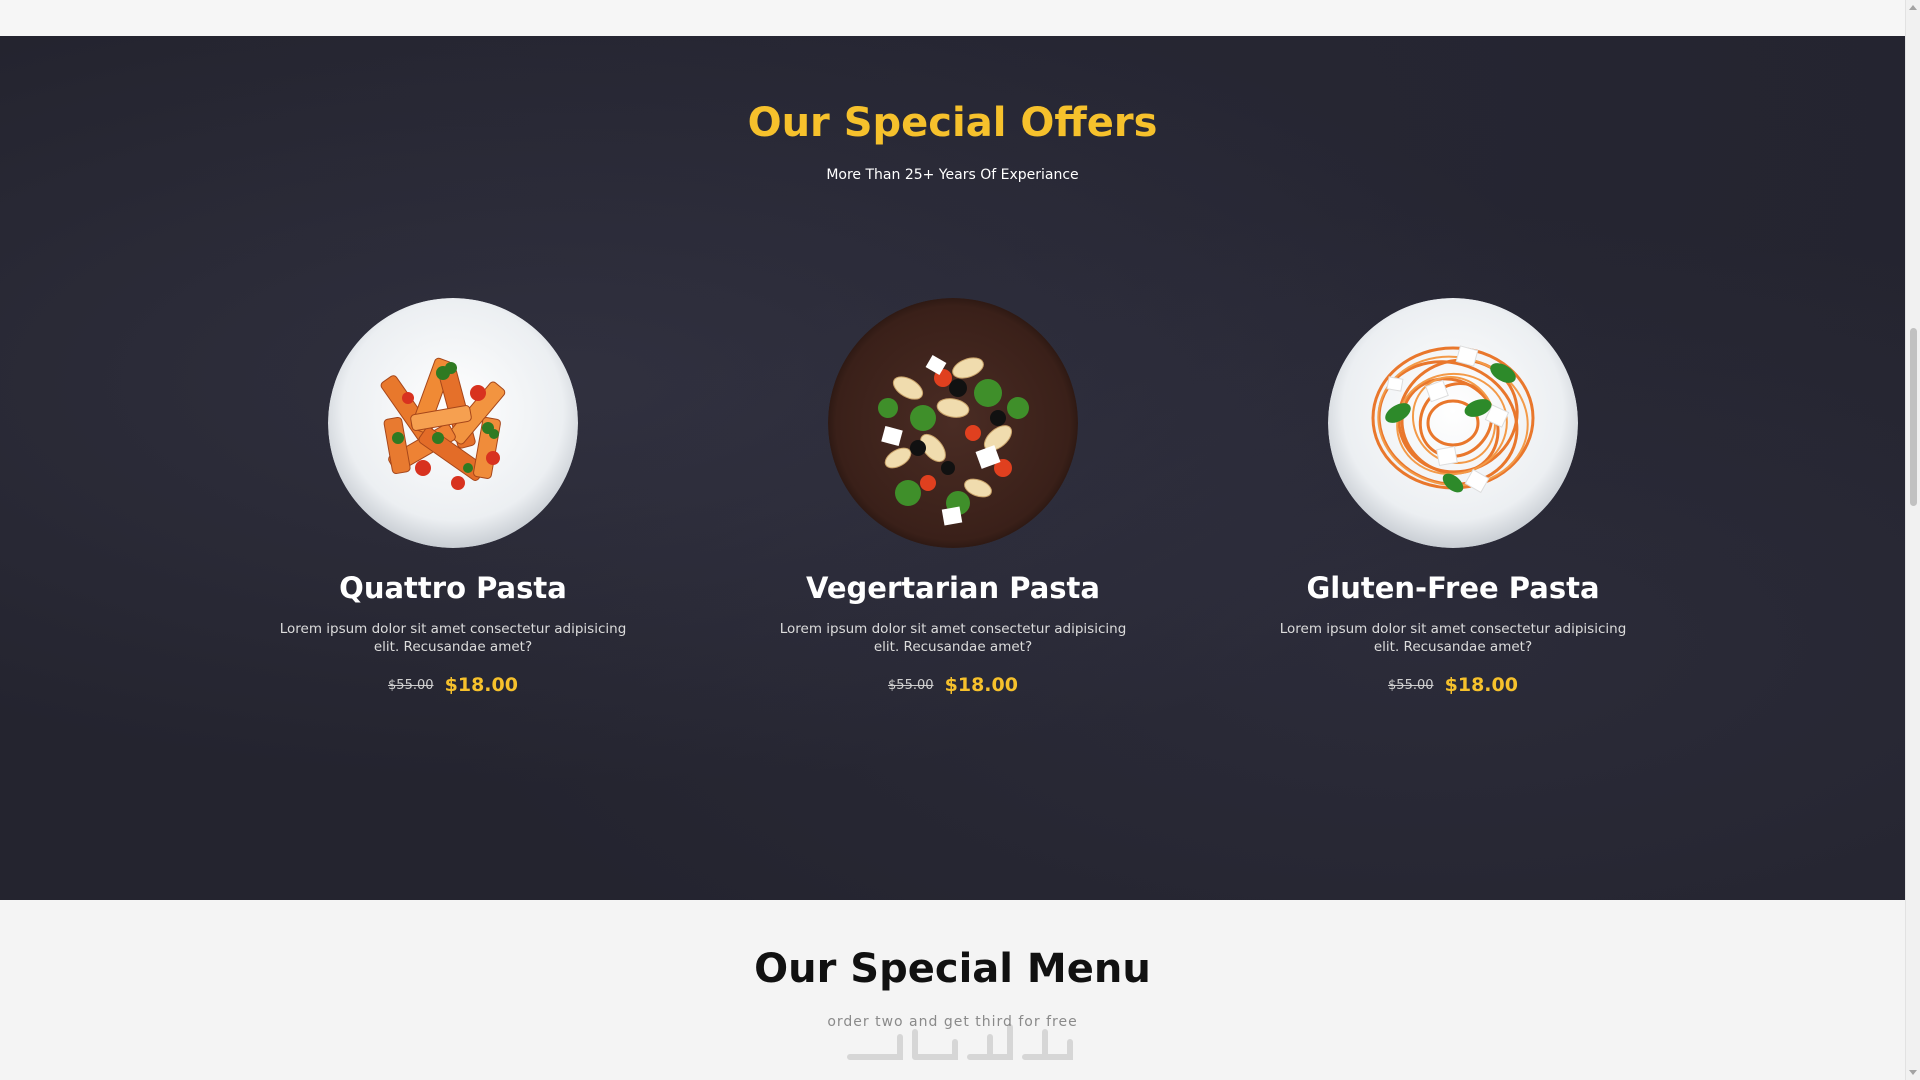 This screenshot has height=1080, width=1920. Describe the element at coordinates (1913, 1072) in the screenshot. I see `scroll-down-arrow-icon` at that location.